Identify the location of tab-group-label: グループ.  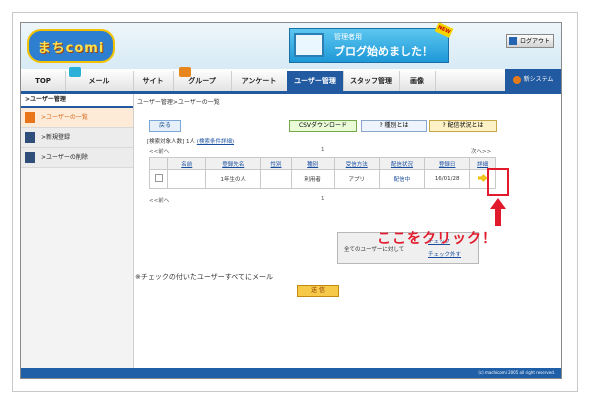
(202, 81).